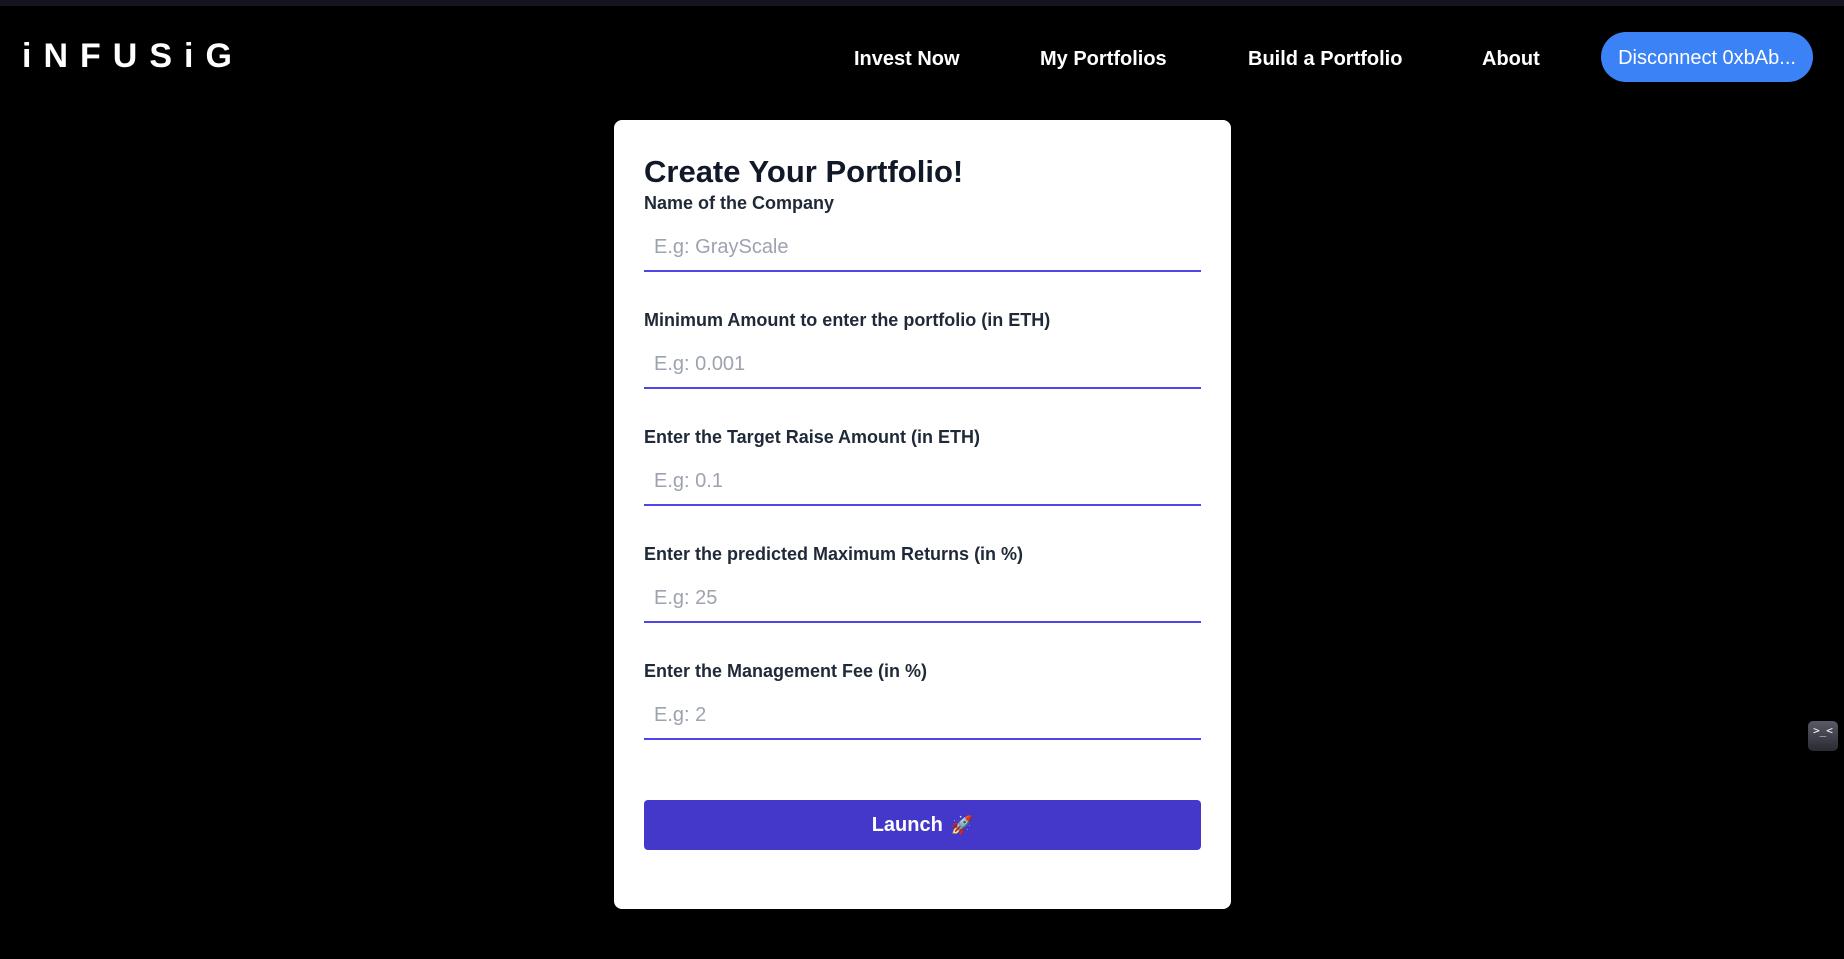 Image resolution: width=1844 pixels, height=959 pixels. What do you see at coordinates (907, 59) in the screenshot?
I see `nav-link-invest-now: Invest Now` at bounding box center [907, 59].